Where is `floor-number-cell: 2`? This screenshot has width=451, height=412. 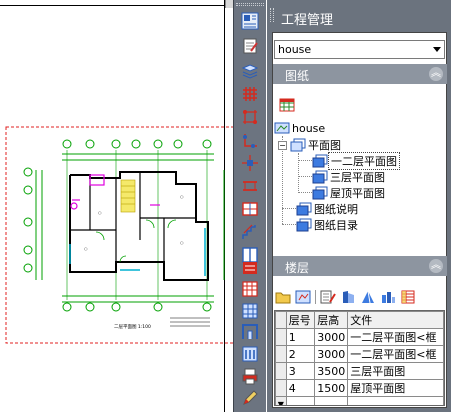 floor-number-cell: 2 is located at coordinates (300, 354).